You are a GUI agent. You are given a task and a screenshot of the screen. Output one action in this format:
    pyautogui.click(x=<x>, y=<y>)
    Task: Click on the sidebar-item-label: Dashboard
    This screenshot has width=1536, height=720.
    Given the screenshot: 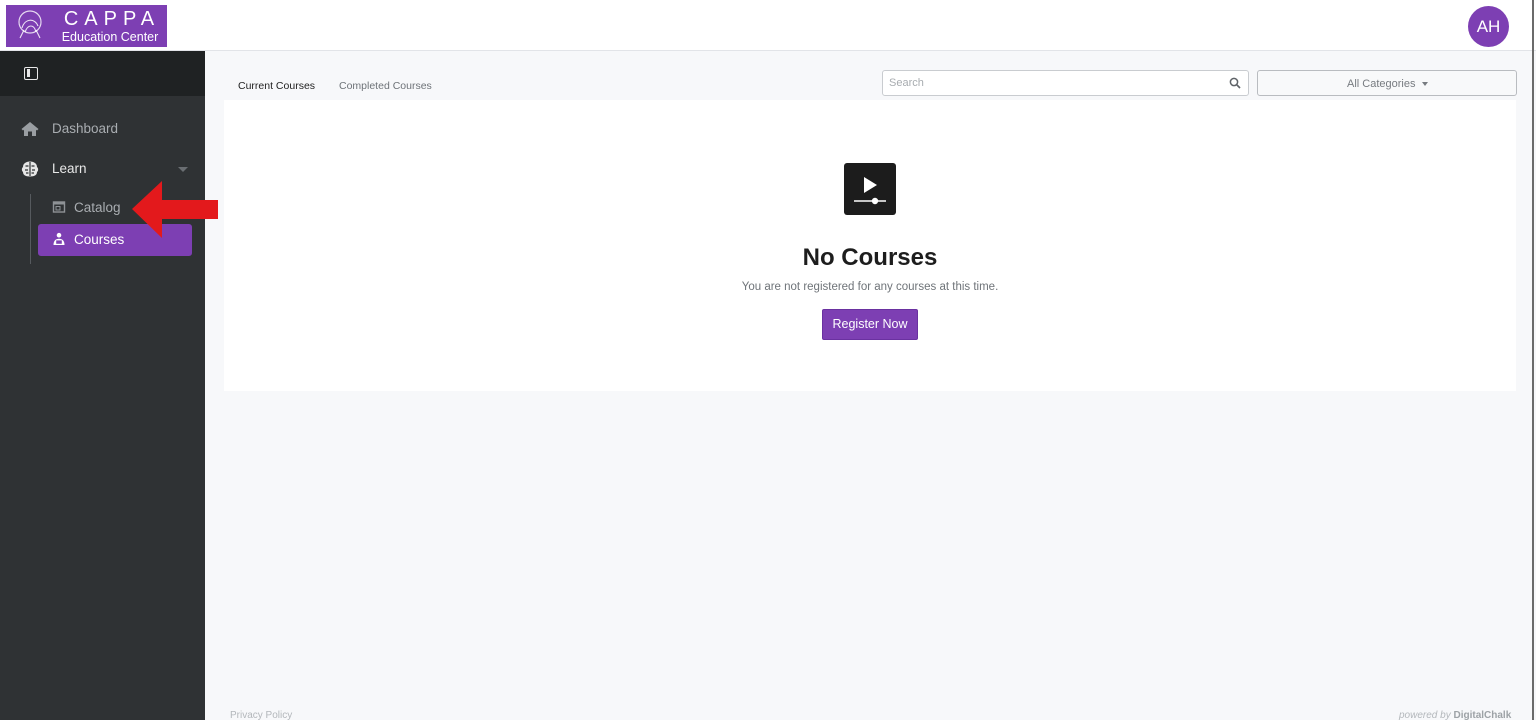 What is the action you would take?
    pyautogui.click(x=85, y=128)
    